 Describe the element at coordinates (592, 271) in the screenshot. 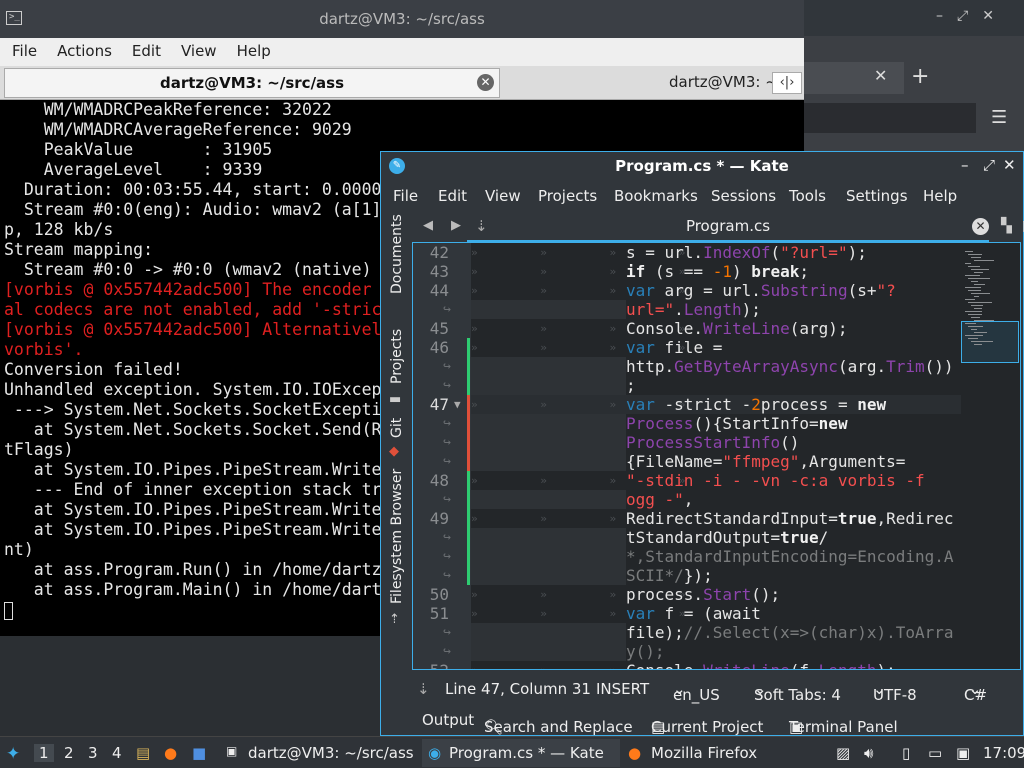

I see `whitespace-markers: » » » »` at that location.